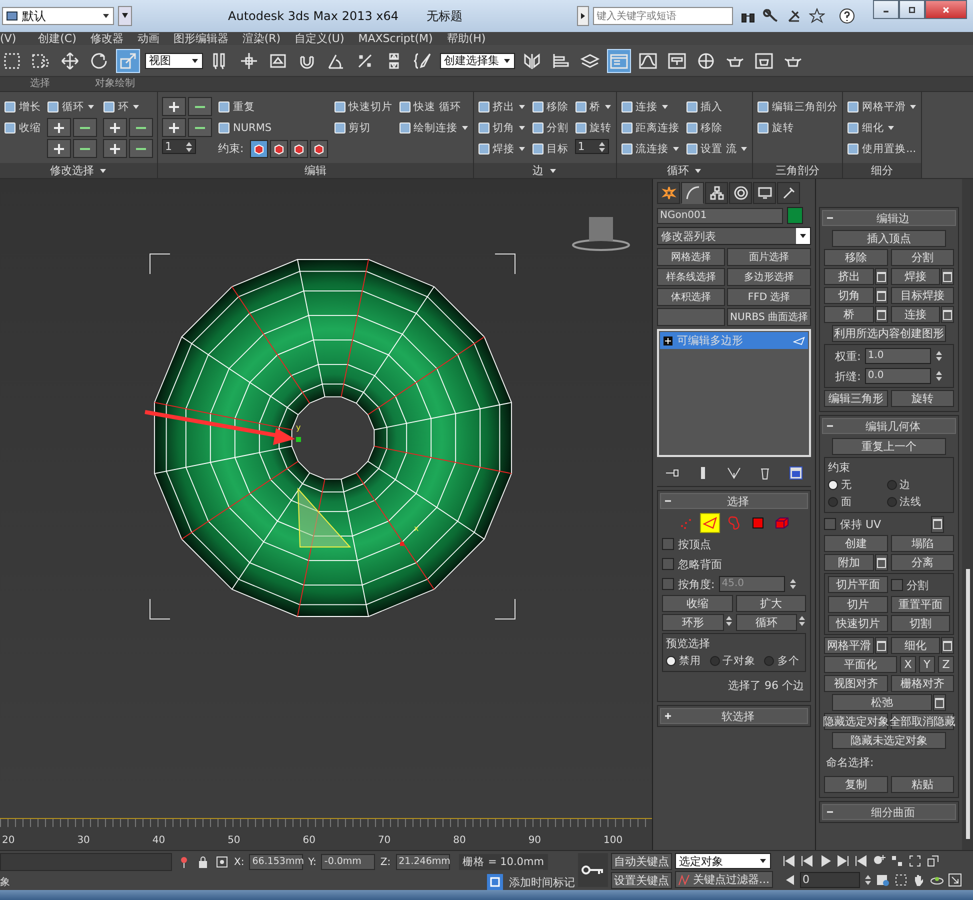  I want to click on modifier-button: FFD 选择, so click(769, 297).